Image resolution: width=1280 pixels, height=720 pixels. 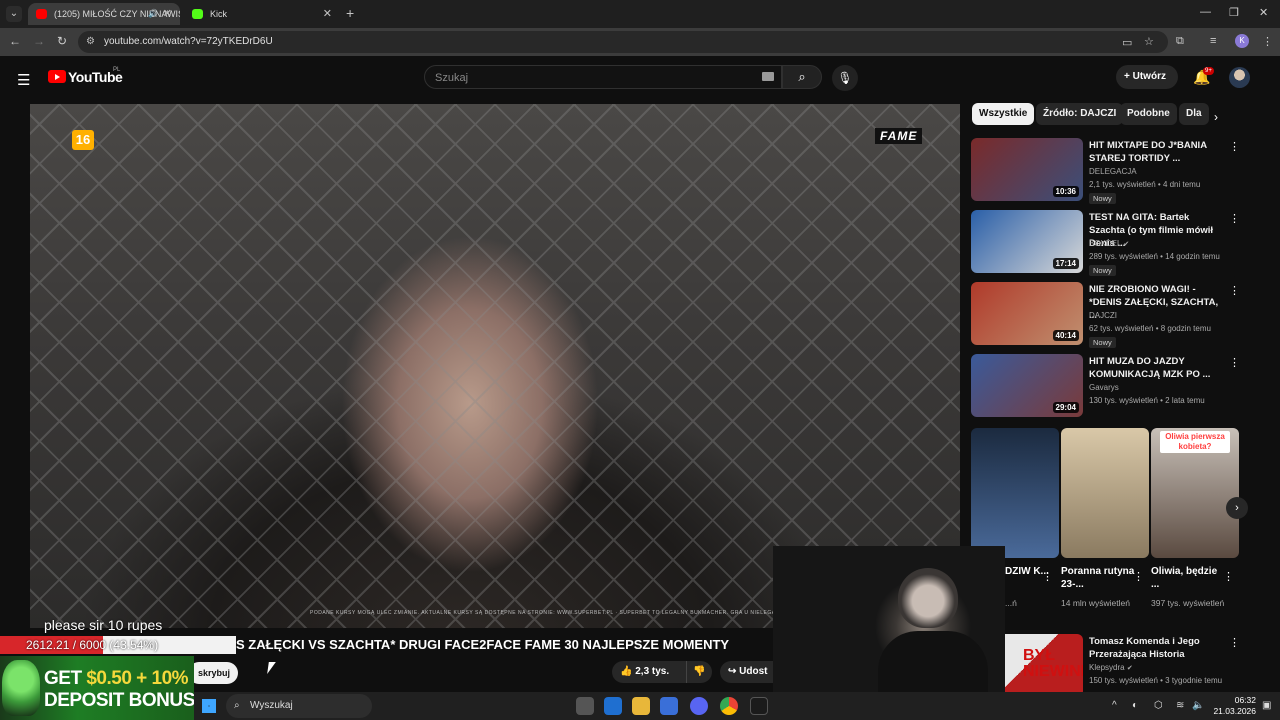 I want to click on share-button: ↪ Udost, so click(x=750, y=672).